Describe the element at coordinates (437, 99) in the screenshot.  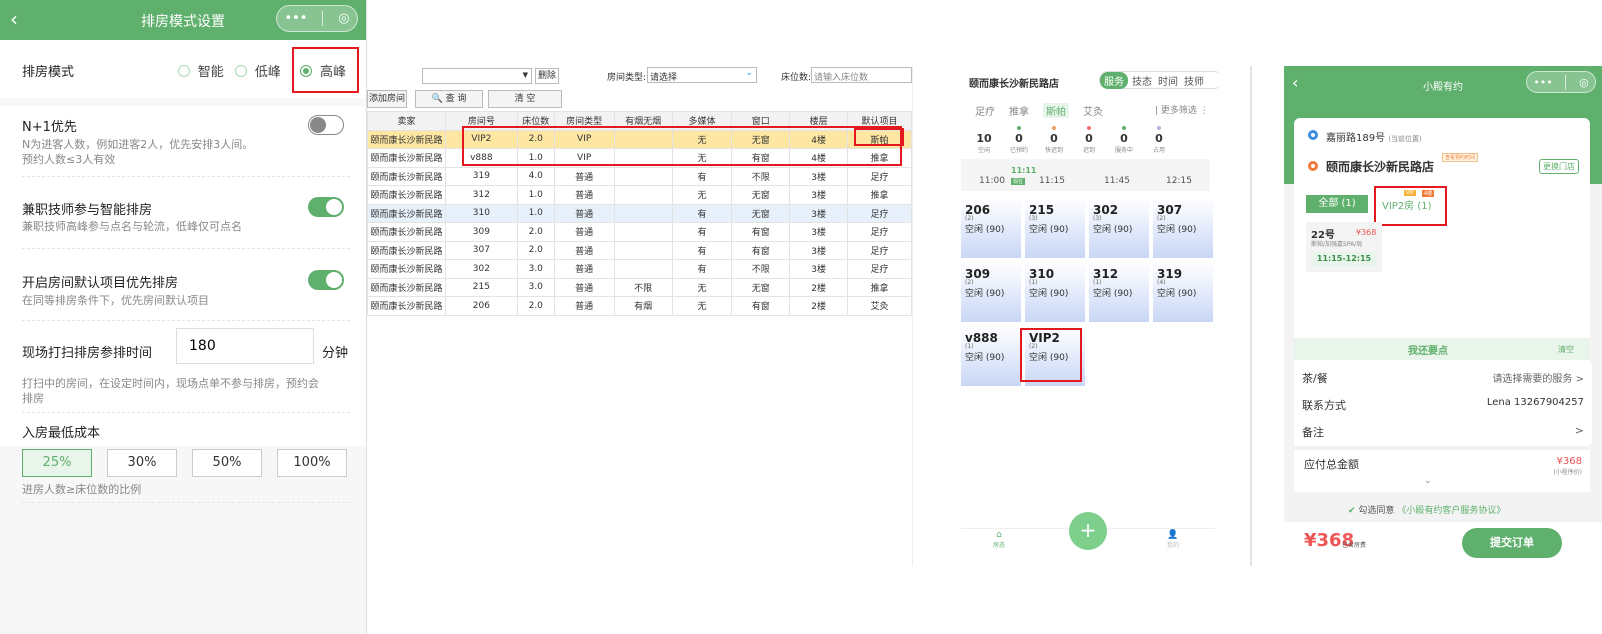
I see `search-icon: 🔍` at that location.